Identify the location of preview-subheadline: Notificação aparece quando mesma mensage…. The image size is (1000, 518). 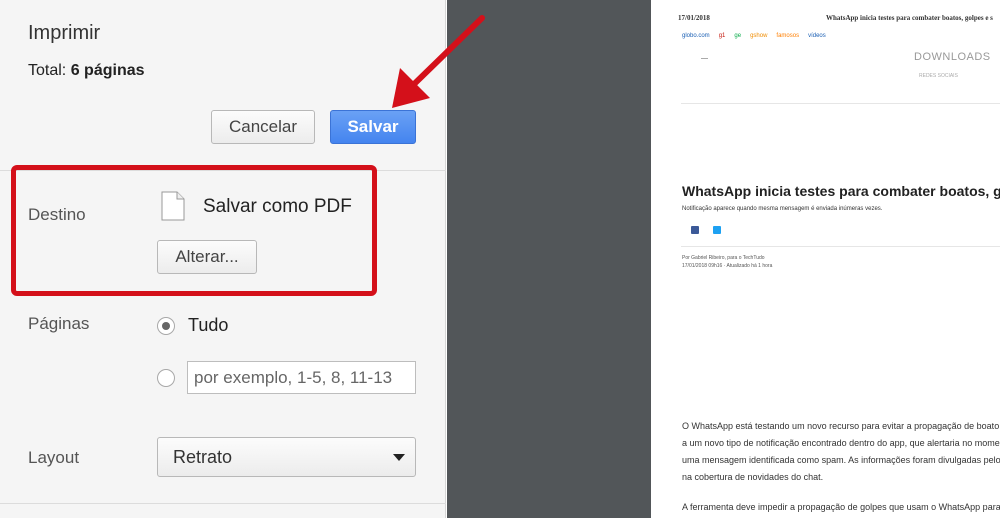
(782, 209).